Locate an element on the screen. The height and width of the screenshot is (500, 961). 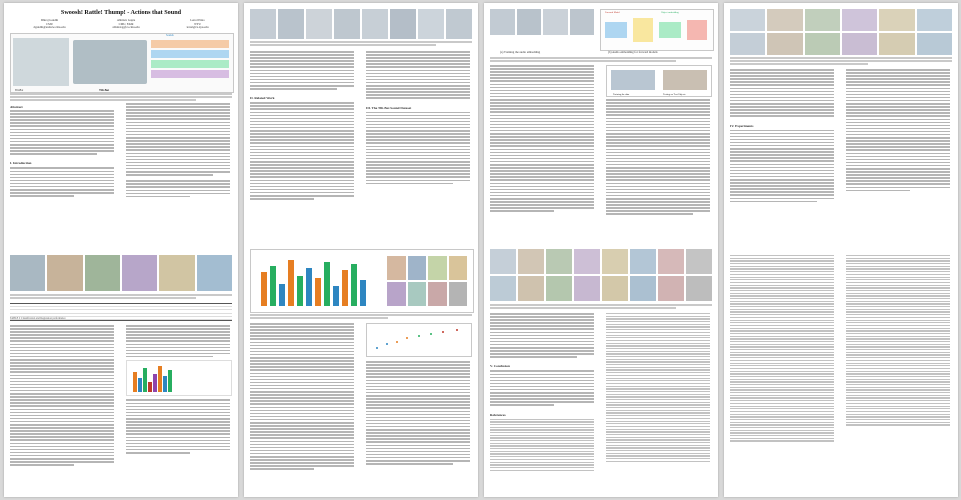
figure-architecture: Forward Model Object embedding is located at coordinates (657, 30).